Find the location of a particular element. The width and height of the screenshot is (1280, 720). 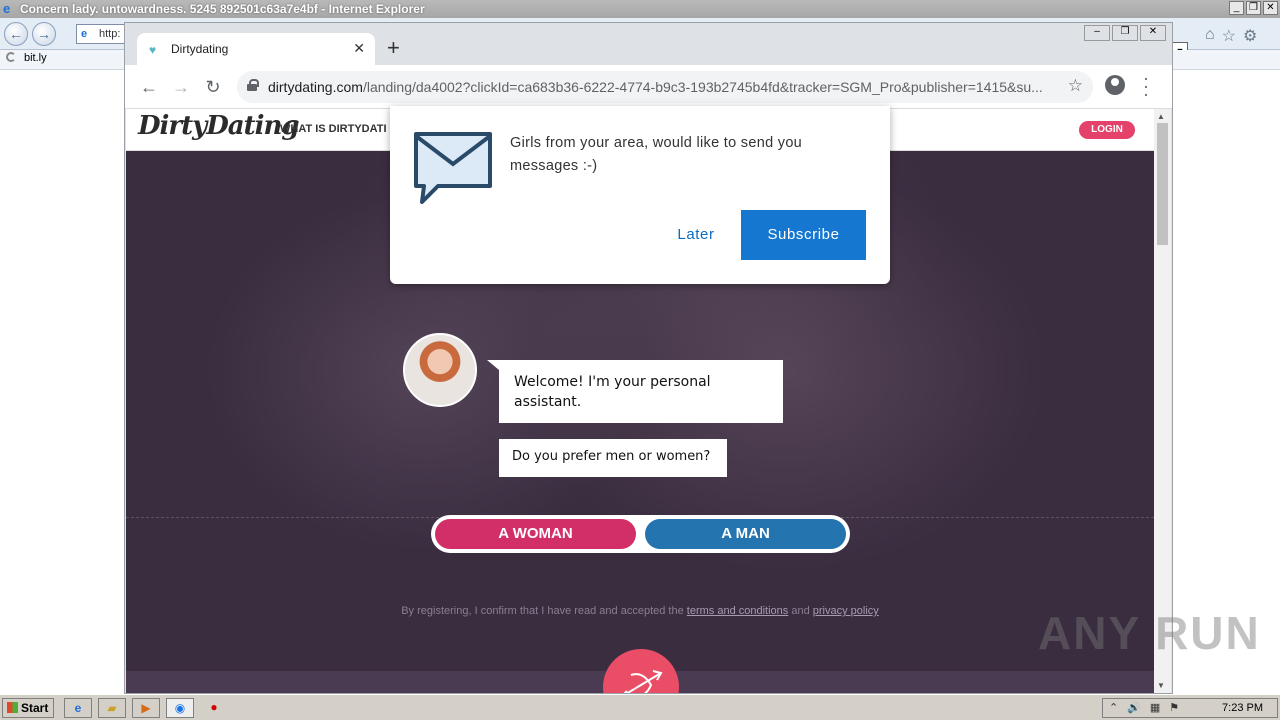

ie-command-icons: ⌂ ☆ ⚙ is located at coordinates (1231, 36).